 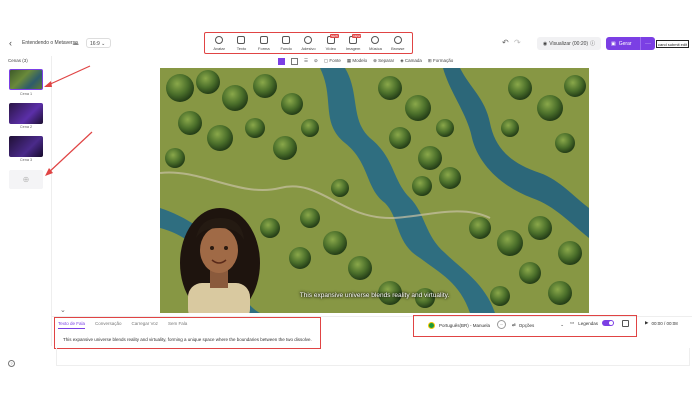 I want to click on tab-conversacao: Conversação, so click(x=108, y=325).